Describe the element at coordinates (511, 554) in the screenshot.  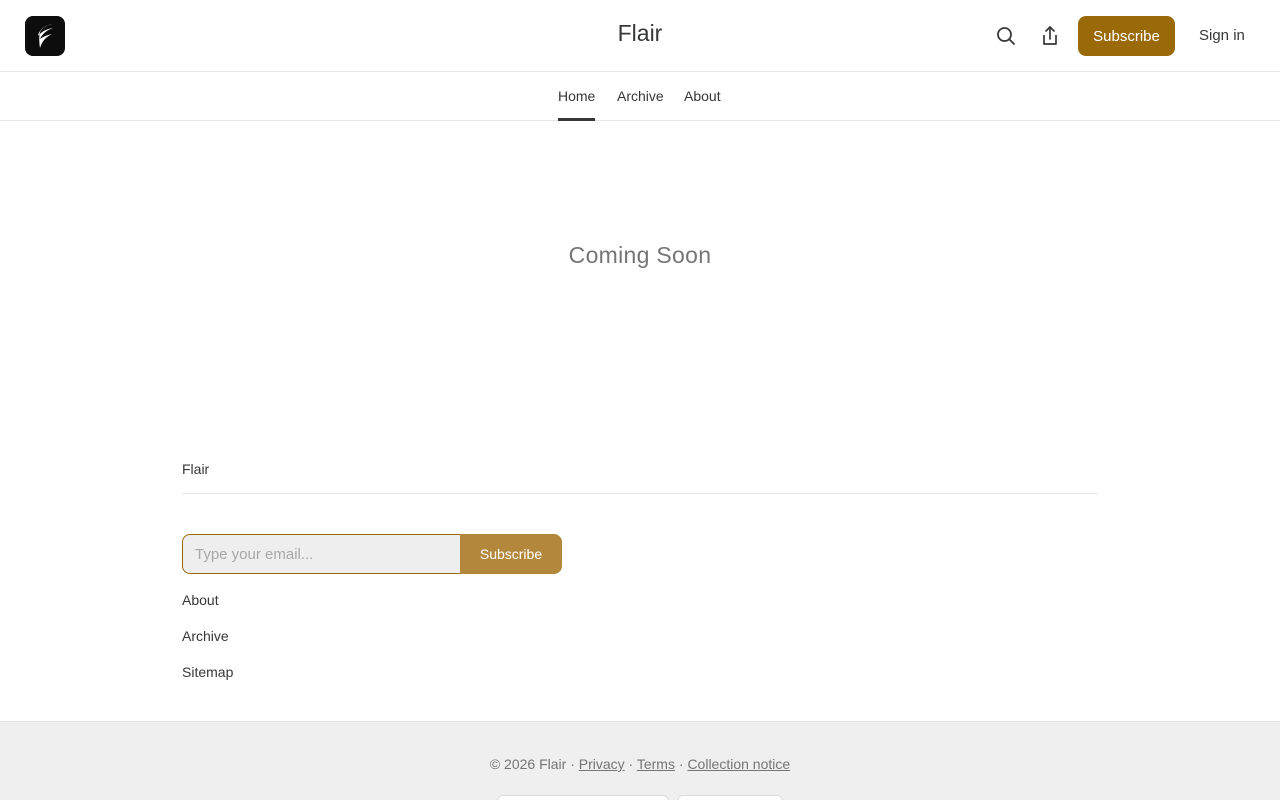
I see `email-subscribe-button: Subscribe` at that location.